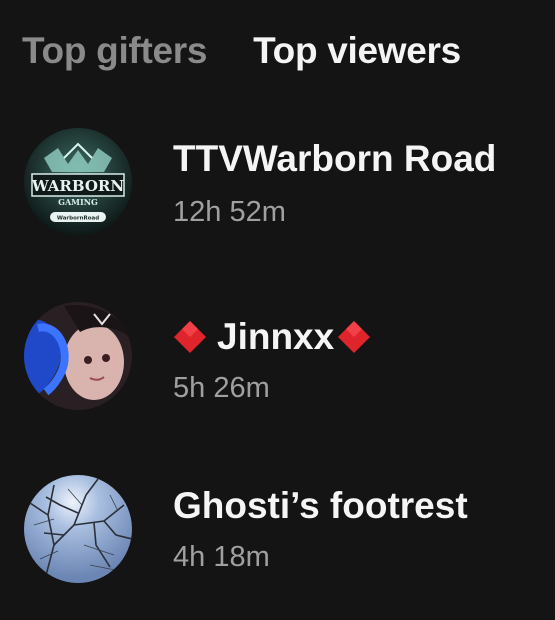 The height and width of the screenshot is (620, 555). What do you see at coordinates (221, 388) in the screenshot?
I see `watch-duration: 5h 26m` at bounding box center [221, 388].